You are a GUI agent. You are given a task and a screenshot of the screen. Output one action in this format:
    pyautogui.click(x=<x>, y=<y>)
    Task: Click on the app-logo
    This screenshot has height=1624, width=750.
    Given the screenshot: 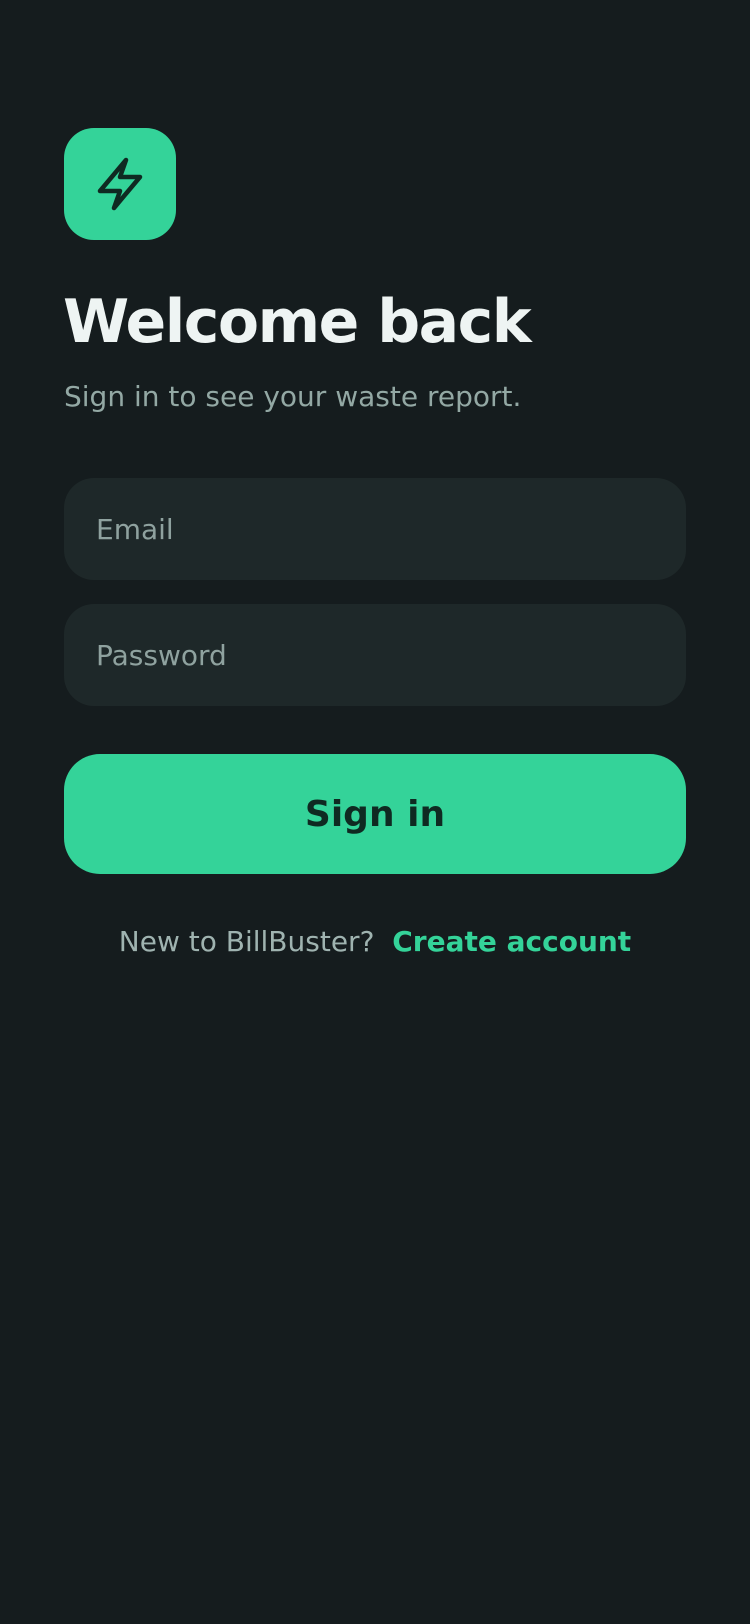 What is the action you would take?
    pyautogui.click(x=120, y=184)
    